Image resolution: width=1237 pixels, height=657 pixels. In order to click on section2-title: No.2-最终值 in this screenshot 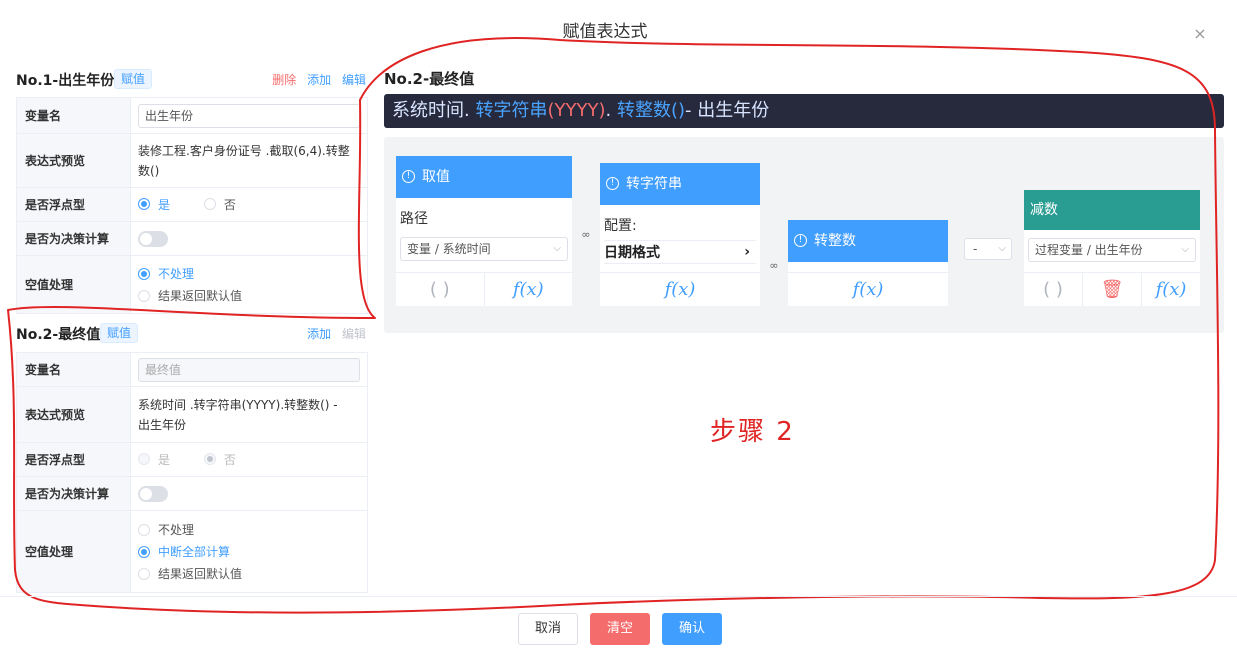, I will do `click(58, 335)`.